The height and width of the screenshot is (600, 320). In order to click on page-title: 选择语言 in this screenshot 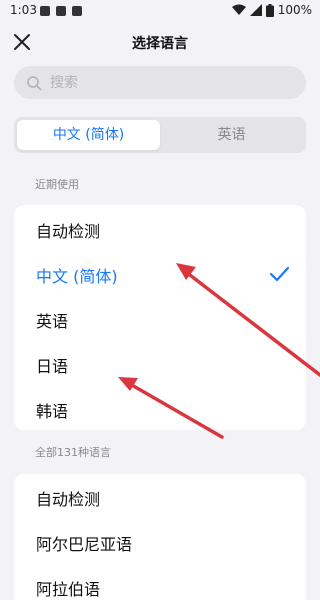, I will do `click(160, 44)`.